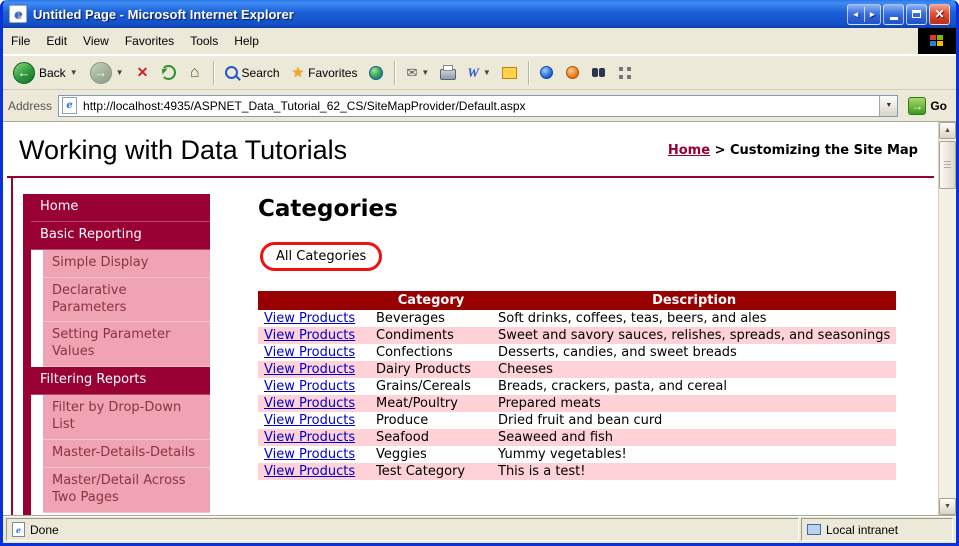  Describe the element at coordinates (431, 403) in the screenshot. I see `category-cell: Meat/Poultry` at that location.